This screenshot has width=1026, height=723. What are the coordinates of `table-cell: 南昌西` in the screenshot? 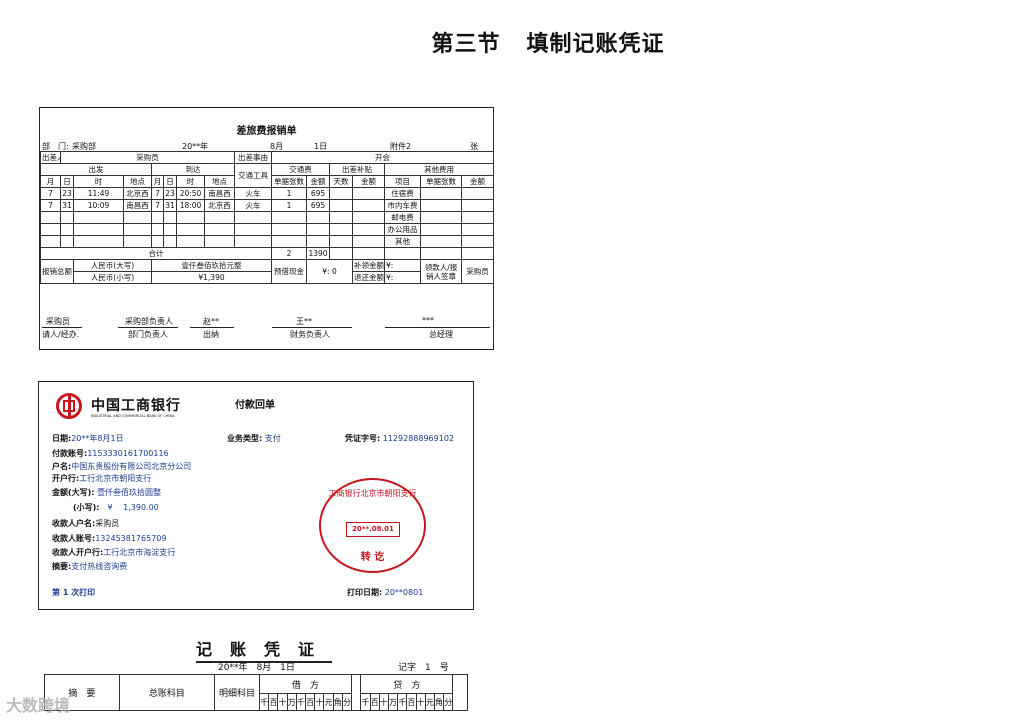 It's located at (219, 193).